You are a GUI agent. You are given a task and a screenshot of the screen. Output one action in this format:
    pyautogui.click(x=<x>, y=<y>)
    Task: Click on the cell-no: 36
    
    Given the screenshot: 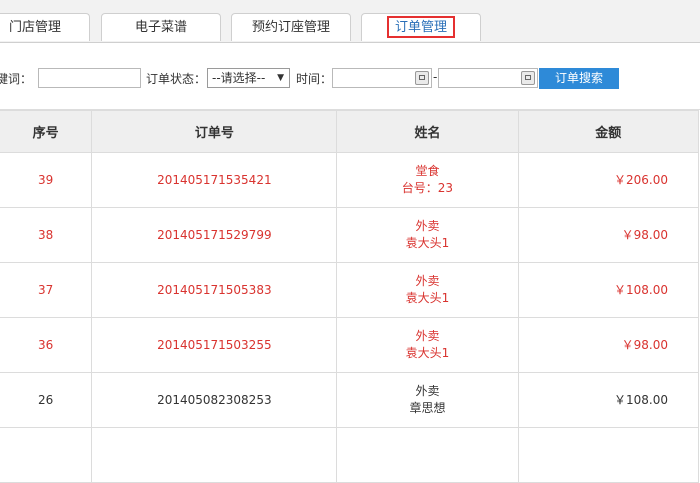 What is the action you would take?
    pyautogui.click(x=46, y=345)
    